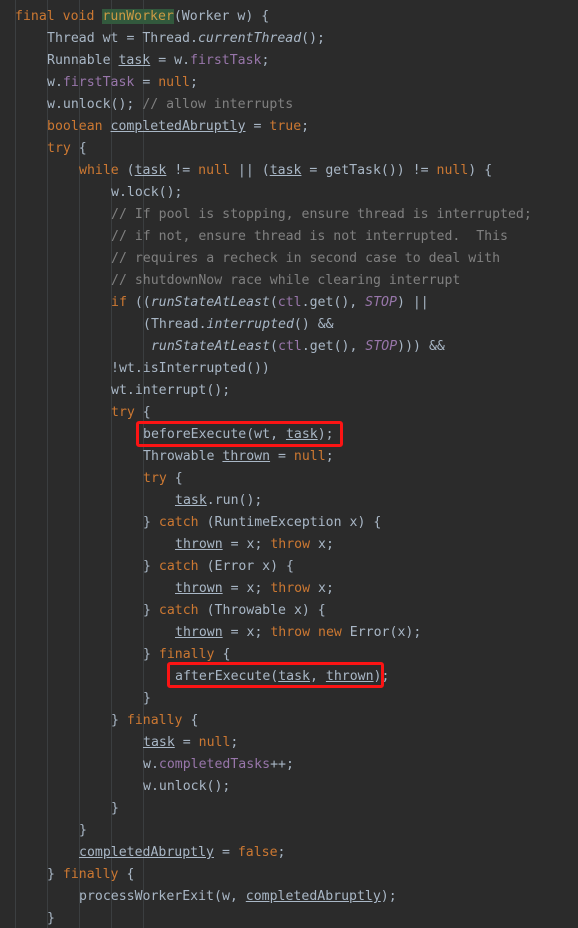 This screenshot has width=578, height=928. Describe the element at coordinates (182, 853) in the screenshot. I see `code-line: completedAbruptly = false;` at that location.